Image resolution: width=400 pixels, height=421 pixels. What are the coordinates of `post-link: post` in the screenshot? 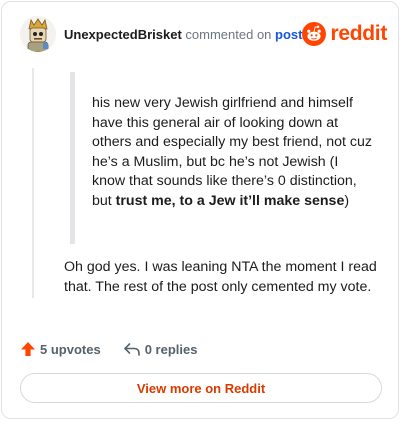 It's located at (288, 34).